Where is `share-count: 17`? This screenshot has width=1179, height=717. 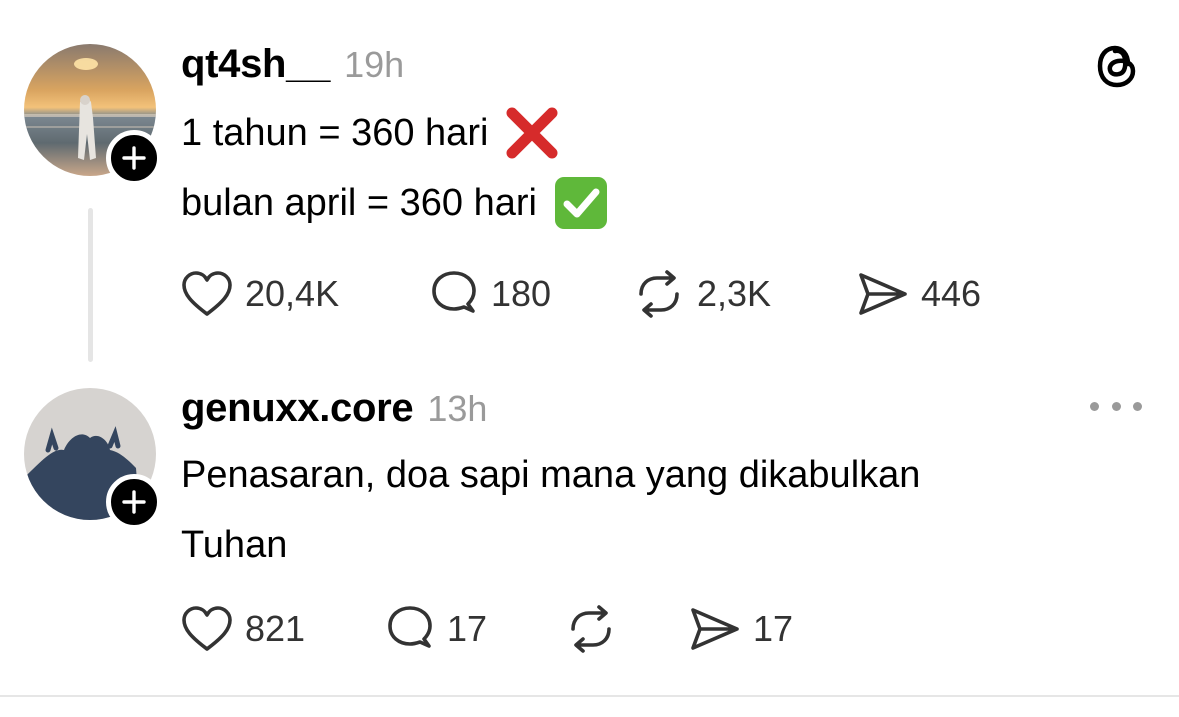 share-count: 17 is located at coordinates (773, 628).